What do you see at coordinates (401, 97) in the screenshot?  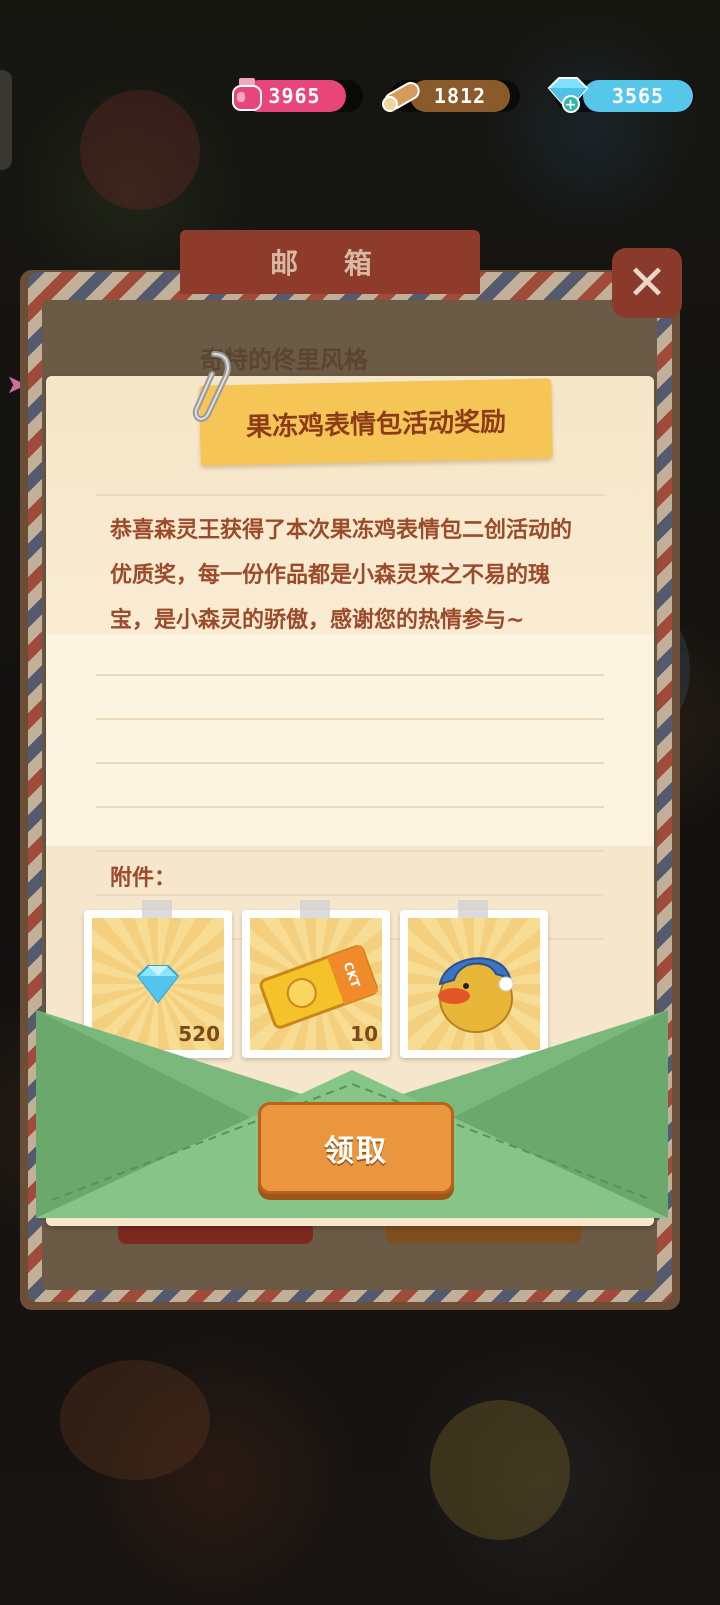 I see `wood-log-icon` at bounding box center [401, 97].